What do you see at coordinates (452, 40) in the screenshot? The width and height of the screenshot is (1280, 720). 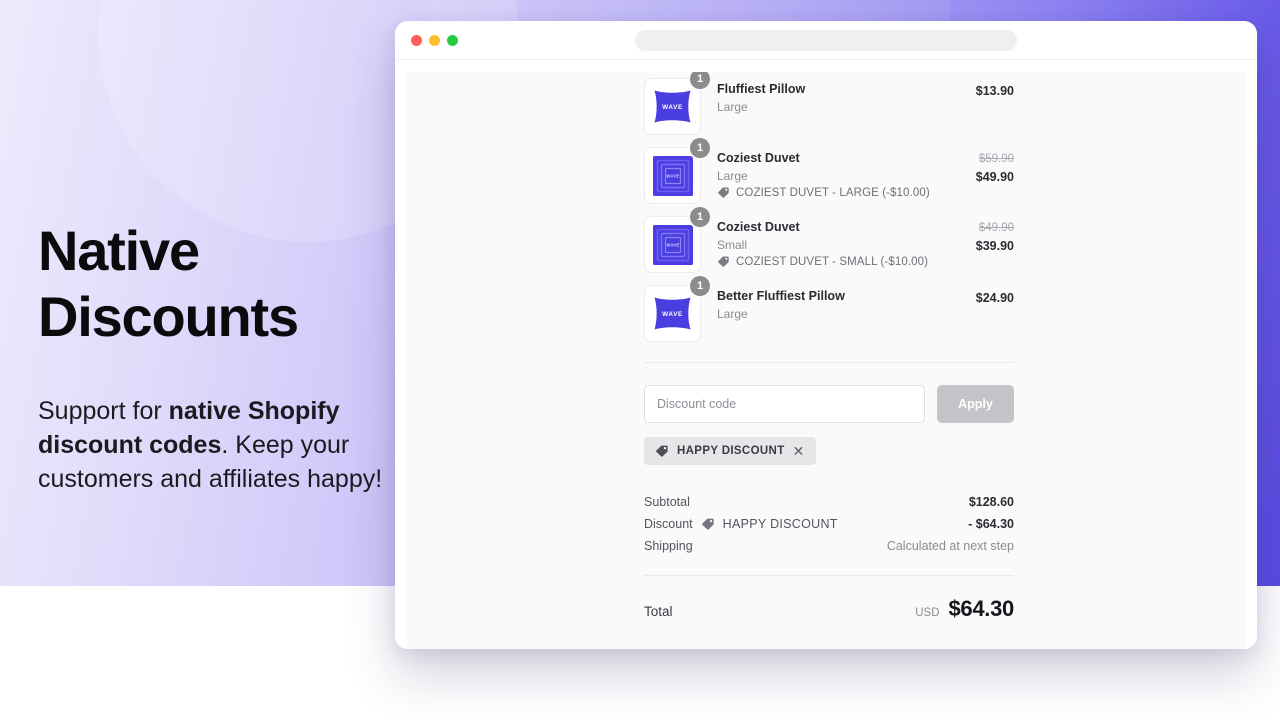 I see `maximize-icon` at bounding box center [452, 40].